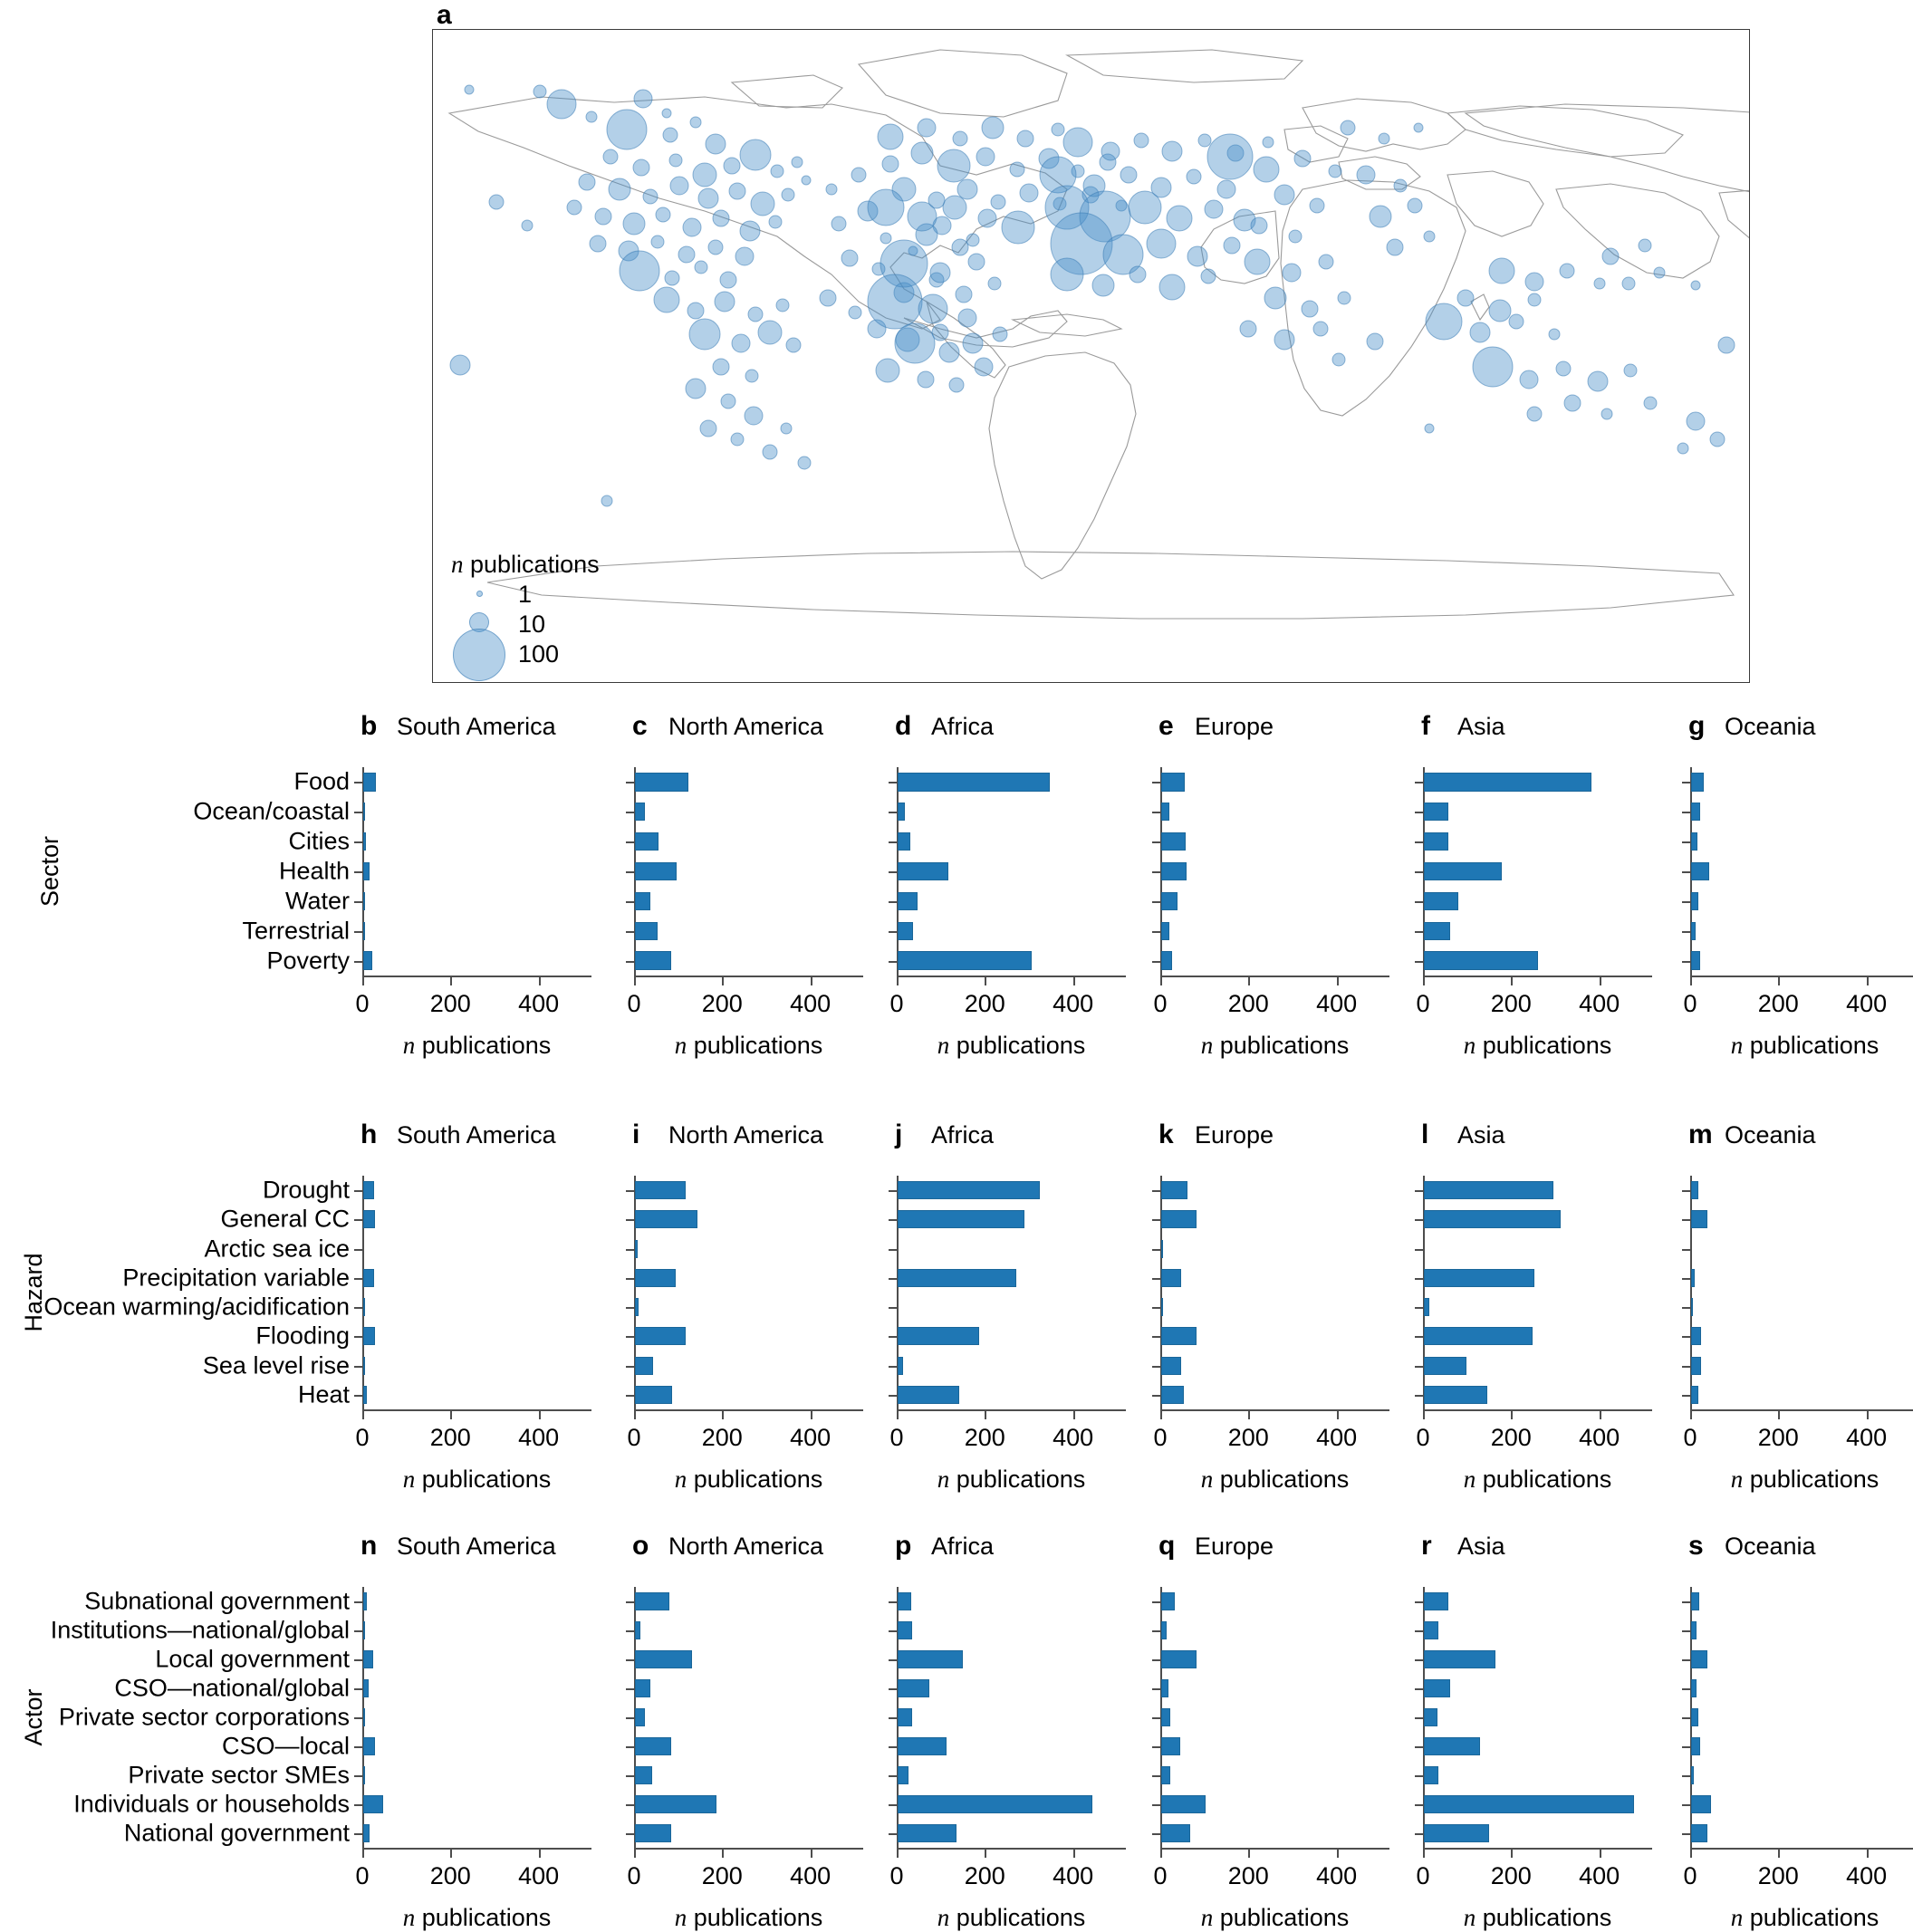  Describe the element at coordinates (746, 1135) in the screenshot. I see `panel-title-i: North America` at that location.